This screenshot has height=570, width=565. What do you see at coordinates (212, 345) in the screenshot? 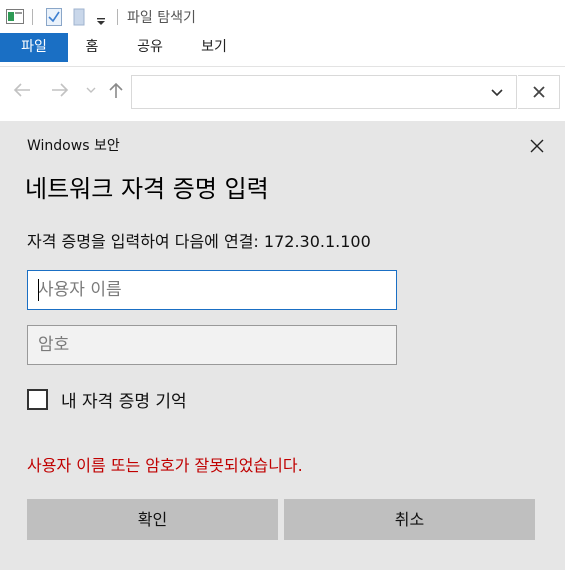
I see `password-field: 암호` at bounding box center [212, 345].